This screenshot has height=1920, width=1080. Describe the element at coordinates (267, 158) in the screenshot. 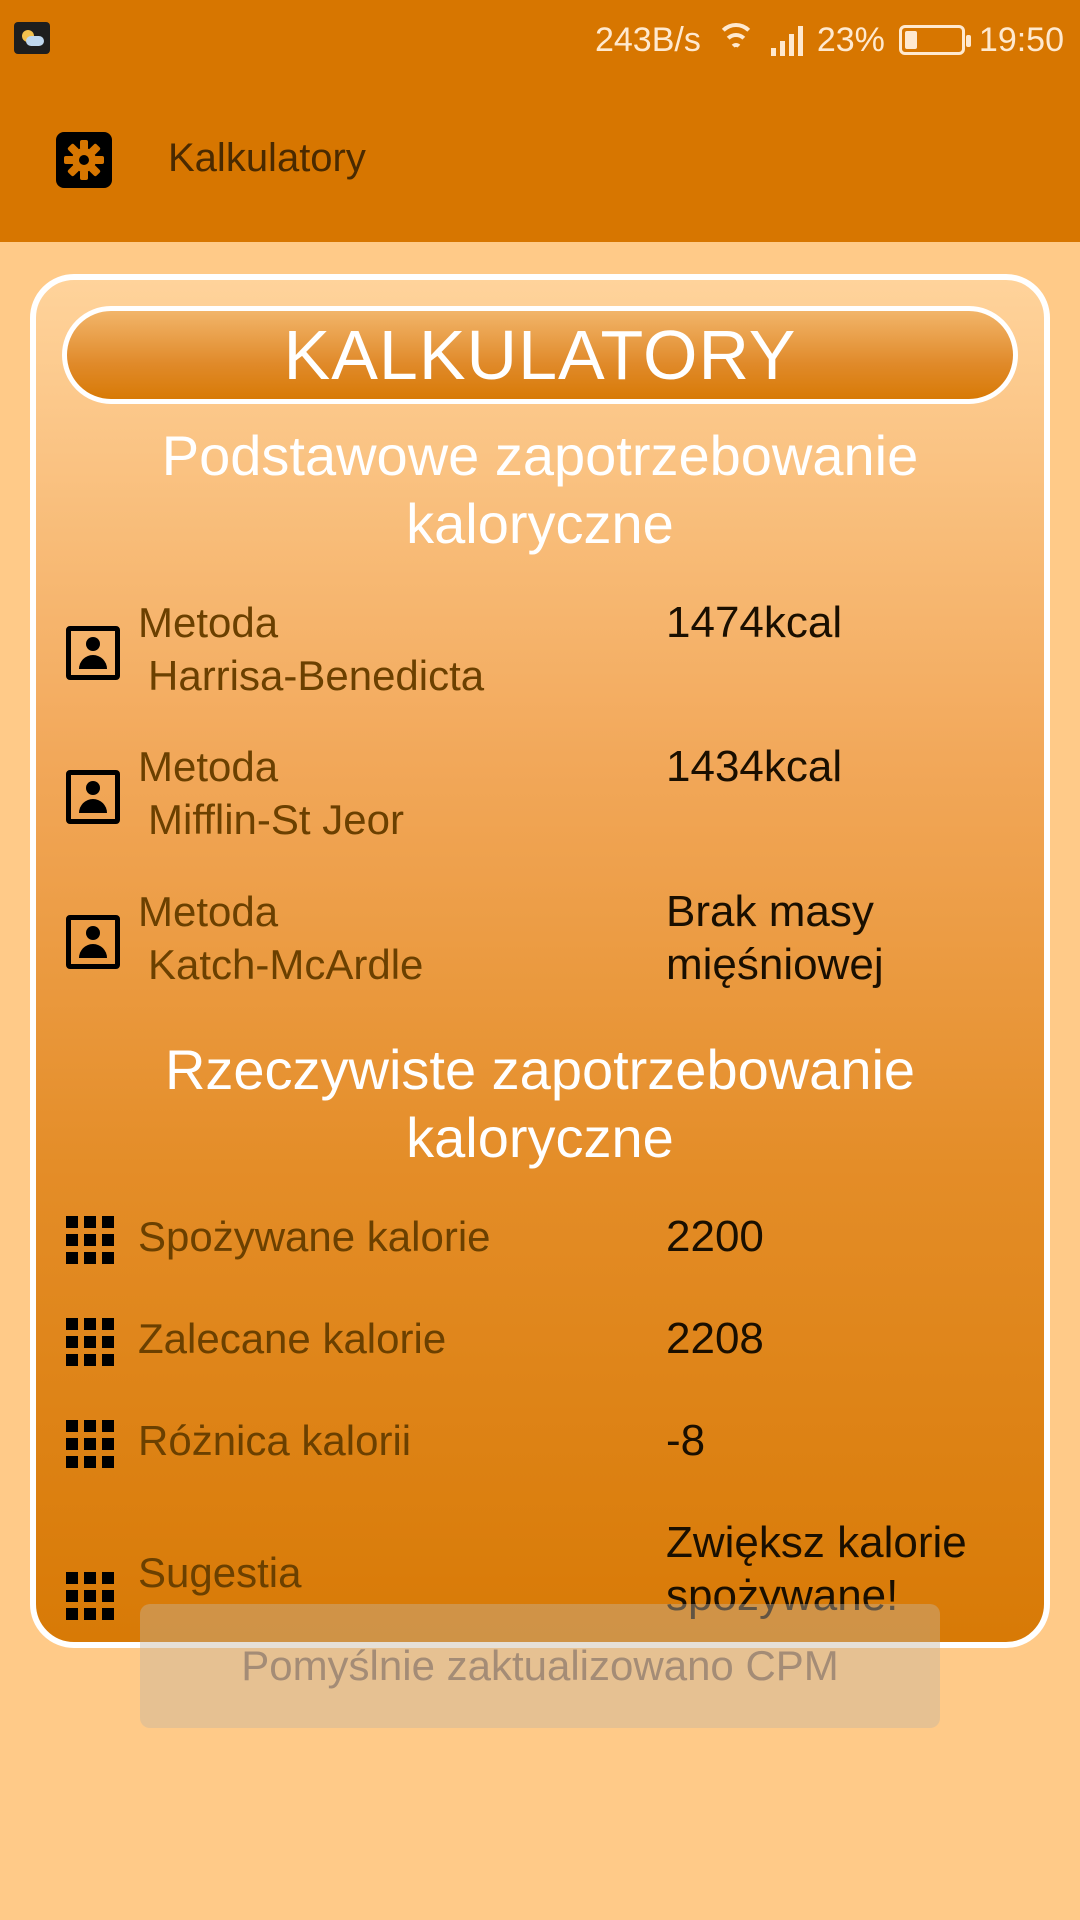

I see `toolbar-title: Kalkulatory` at that location.